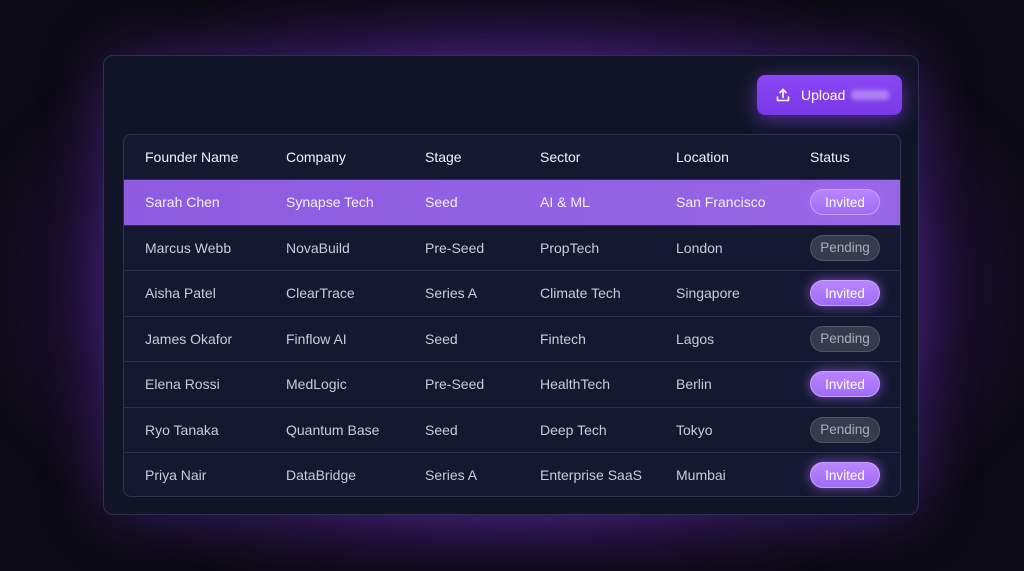  Describe the element at coordinates (321, 475) in the screenshot. I see `company-cell: DataBridge` at that location.